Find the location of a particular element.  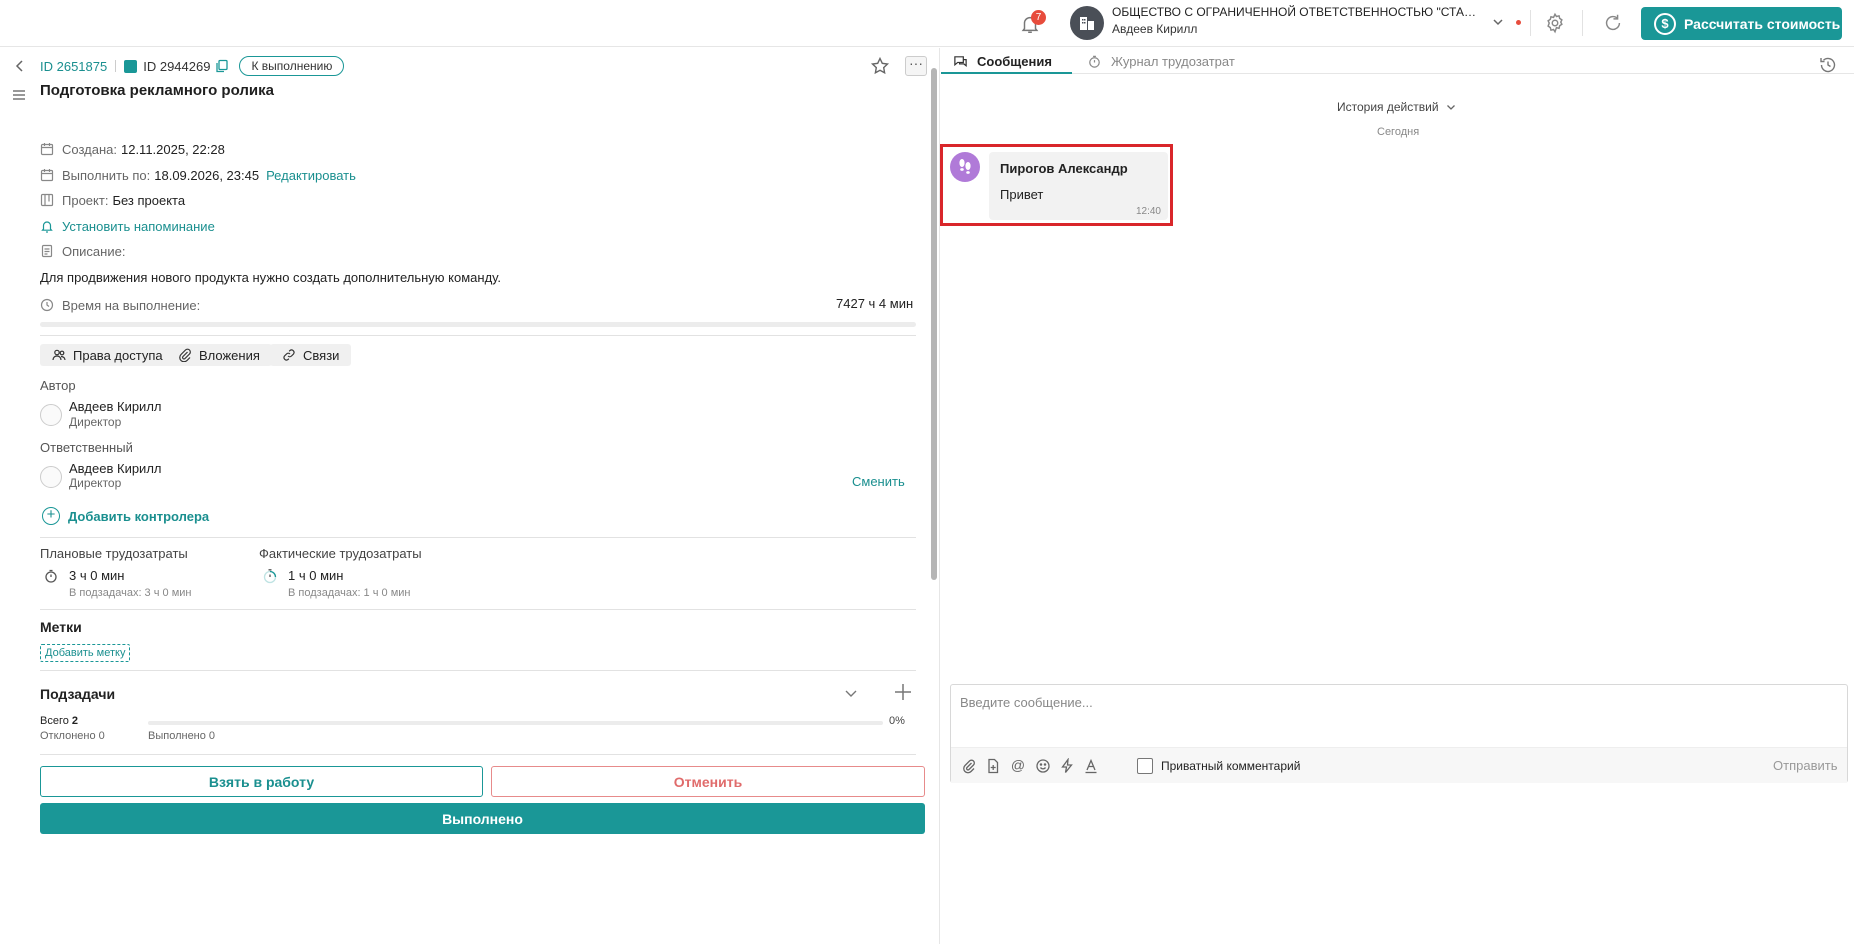

subtasks-progress-value: 0% is located at coordinates (897, 721).